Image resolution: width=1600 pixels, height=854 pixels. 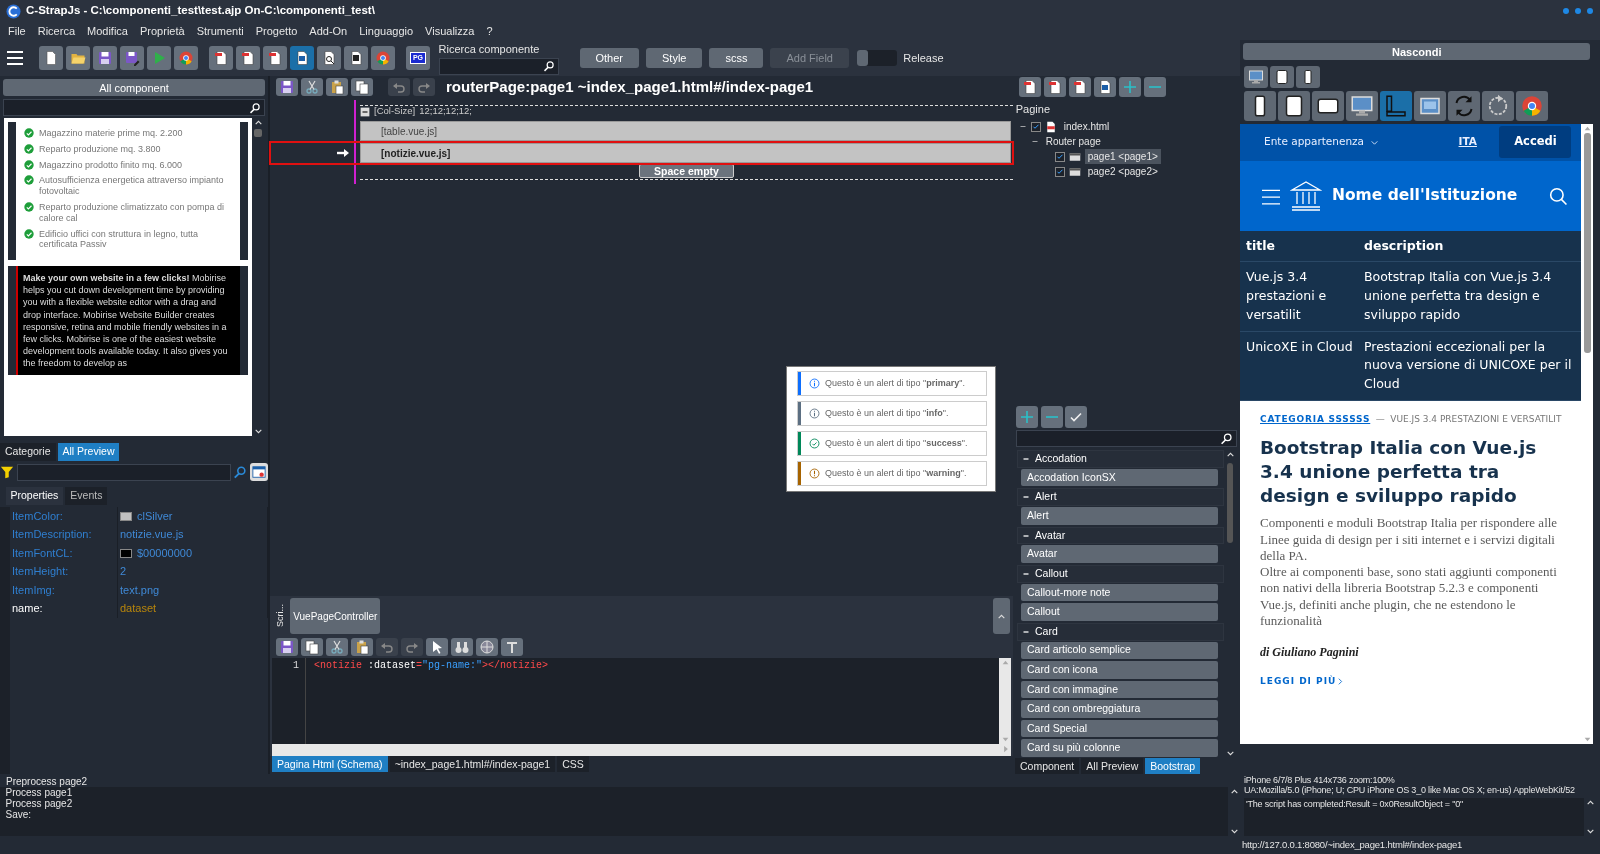 I want to click on menu-item: Progetto, so click(x=276, y=31).